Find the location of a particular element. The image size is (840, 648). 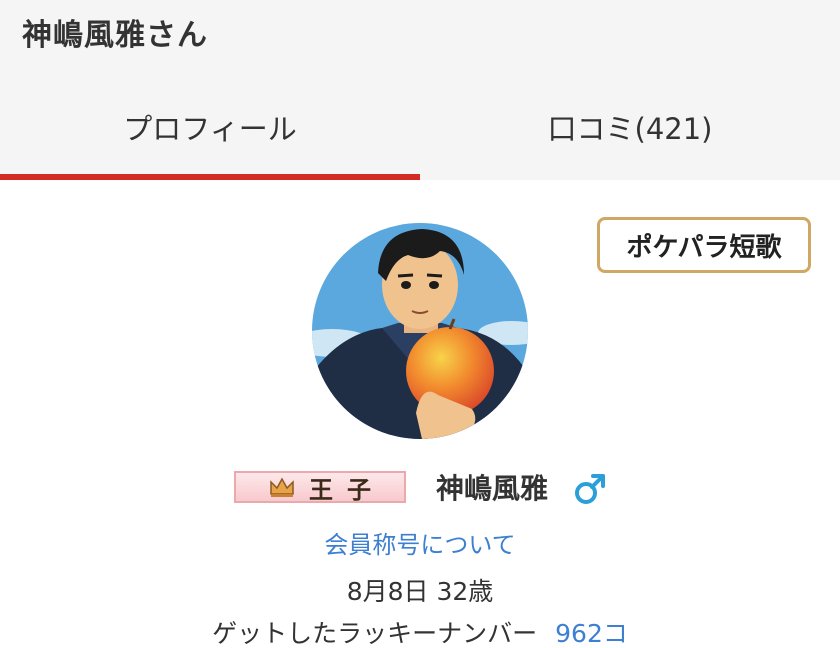

user-name: 神嶋風雅 is located at coordinates (492, 488).